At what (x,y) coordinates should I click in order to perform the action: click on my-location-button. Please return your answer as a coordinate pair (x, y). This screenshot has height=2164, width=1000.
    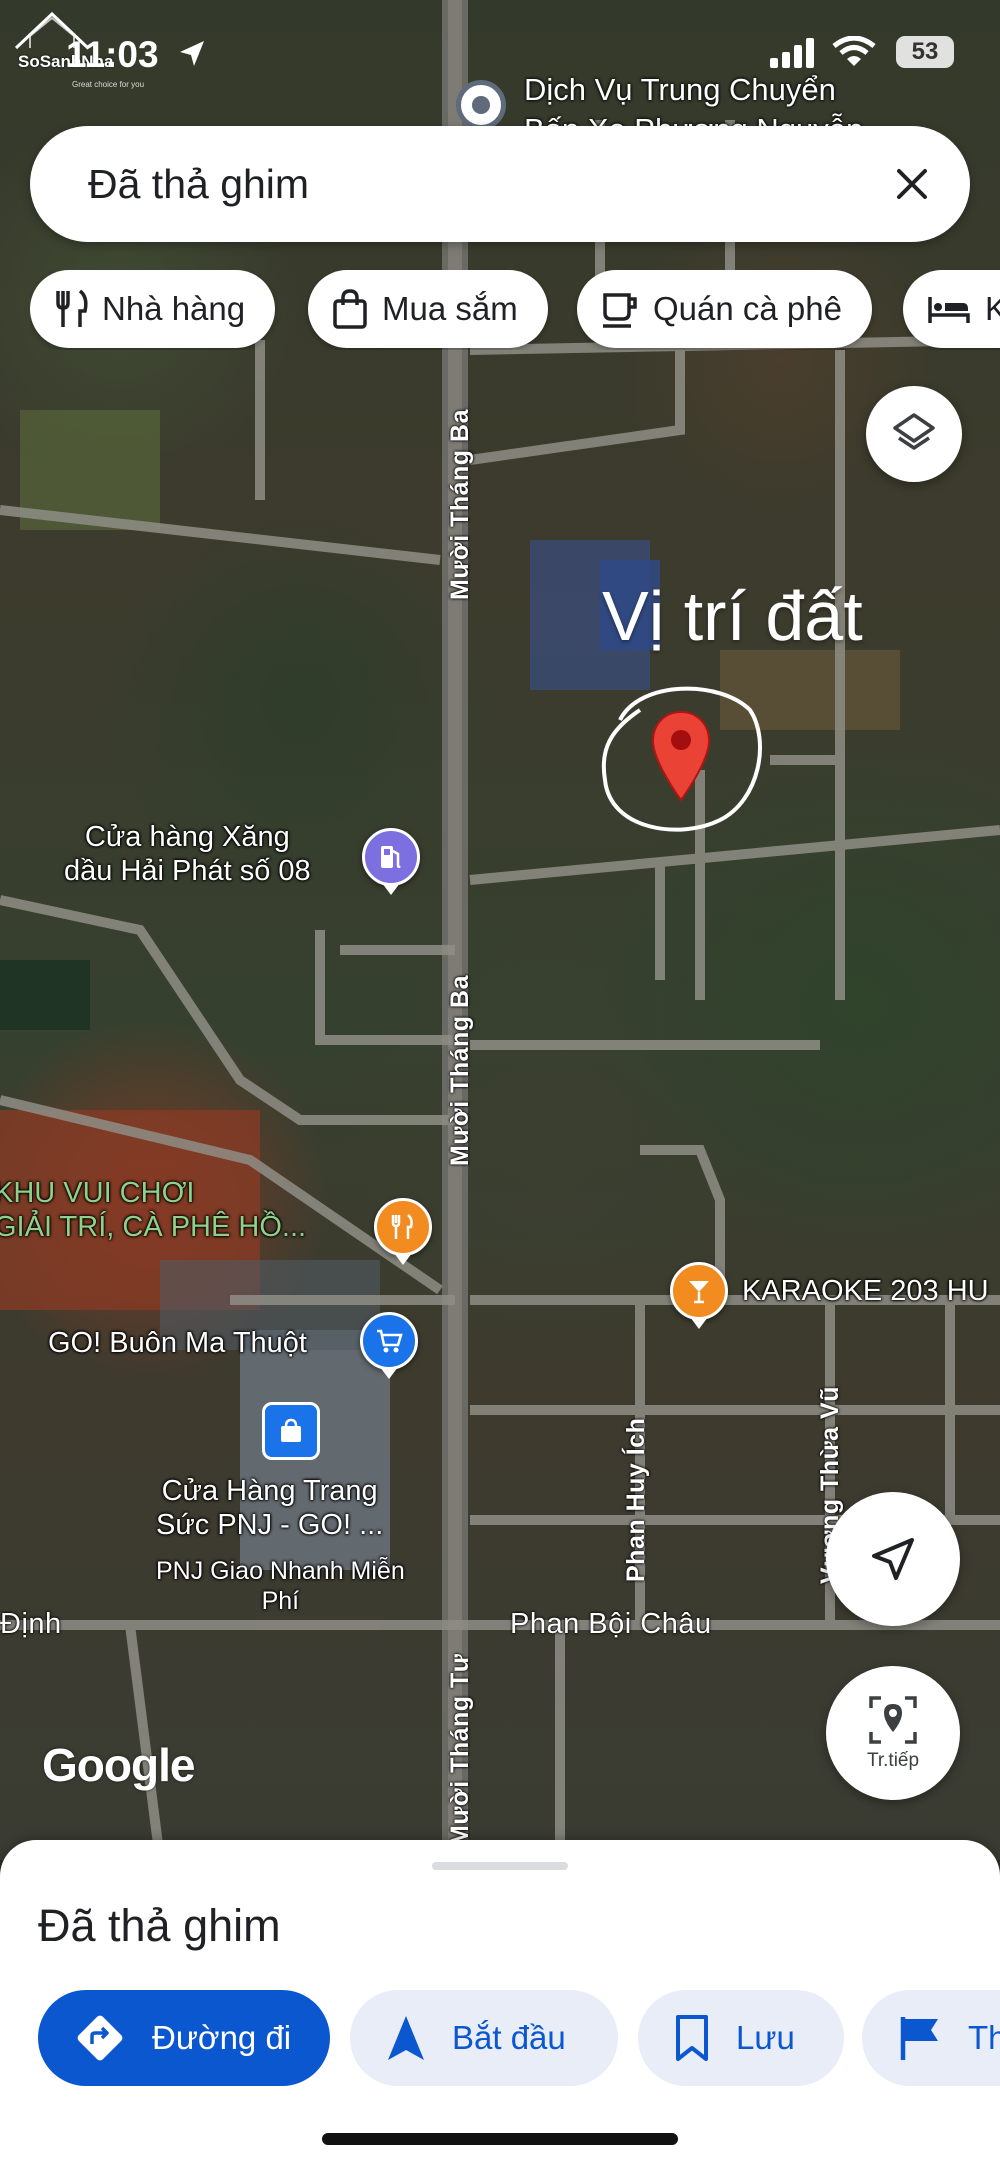
    Looking at the image, I should click on (893, 1559).